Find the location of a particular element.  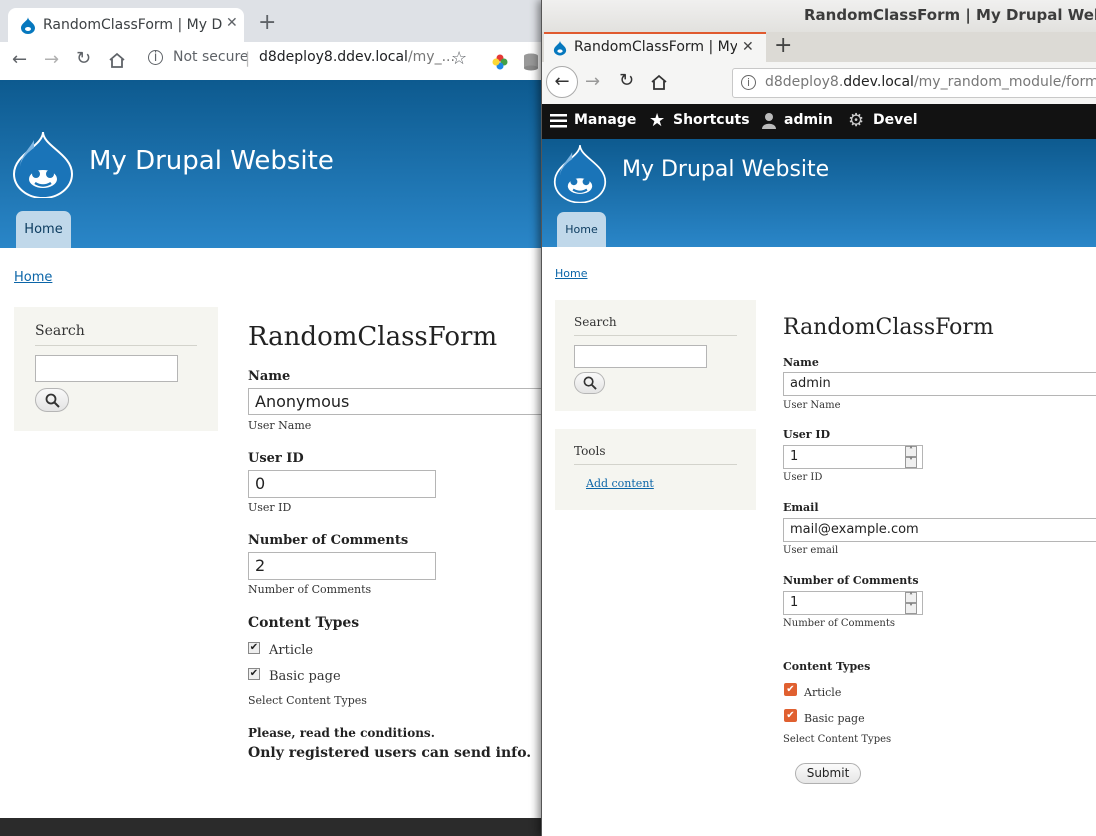

tools-block: Tools Add content is located at coordinates (655, 469).